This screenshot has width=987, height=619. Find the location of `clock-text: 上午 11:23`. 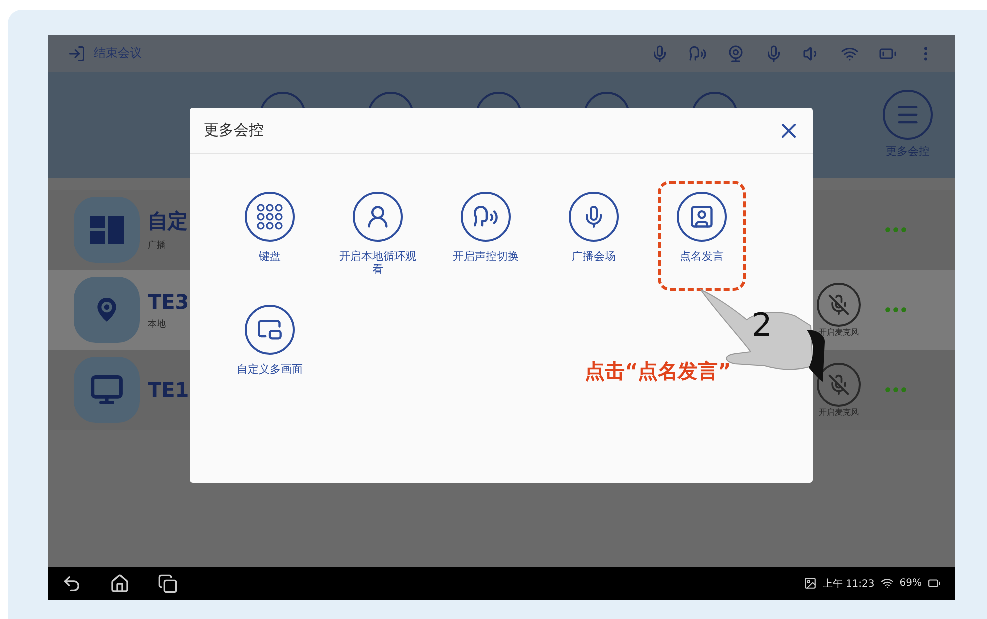

clock-text: 上午 11:23 is located at coordinates (848, 584).